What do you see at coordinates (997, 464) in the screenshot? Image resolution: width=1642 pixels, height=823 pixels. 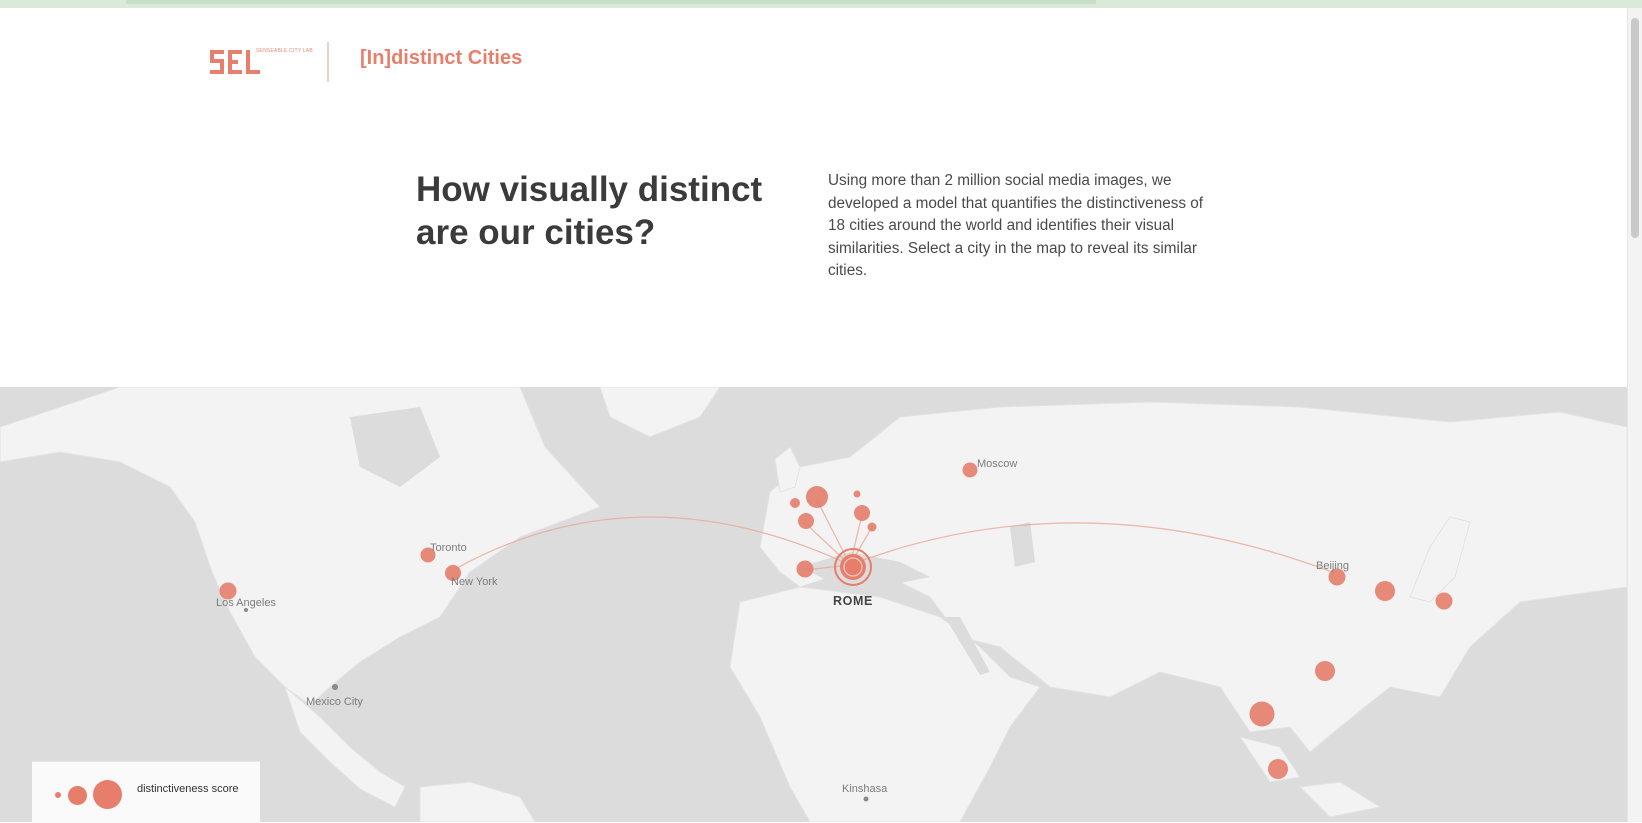 I see `label-moscow: Moscow` at bounding box center [997, 464].